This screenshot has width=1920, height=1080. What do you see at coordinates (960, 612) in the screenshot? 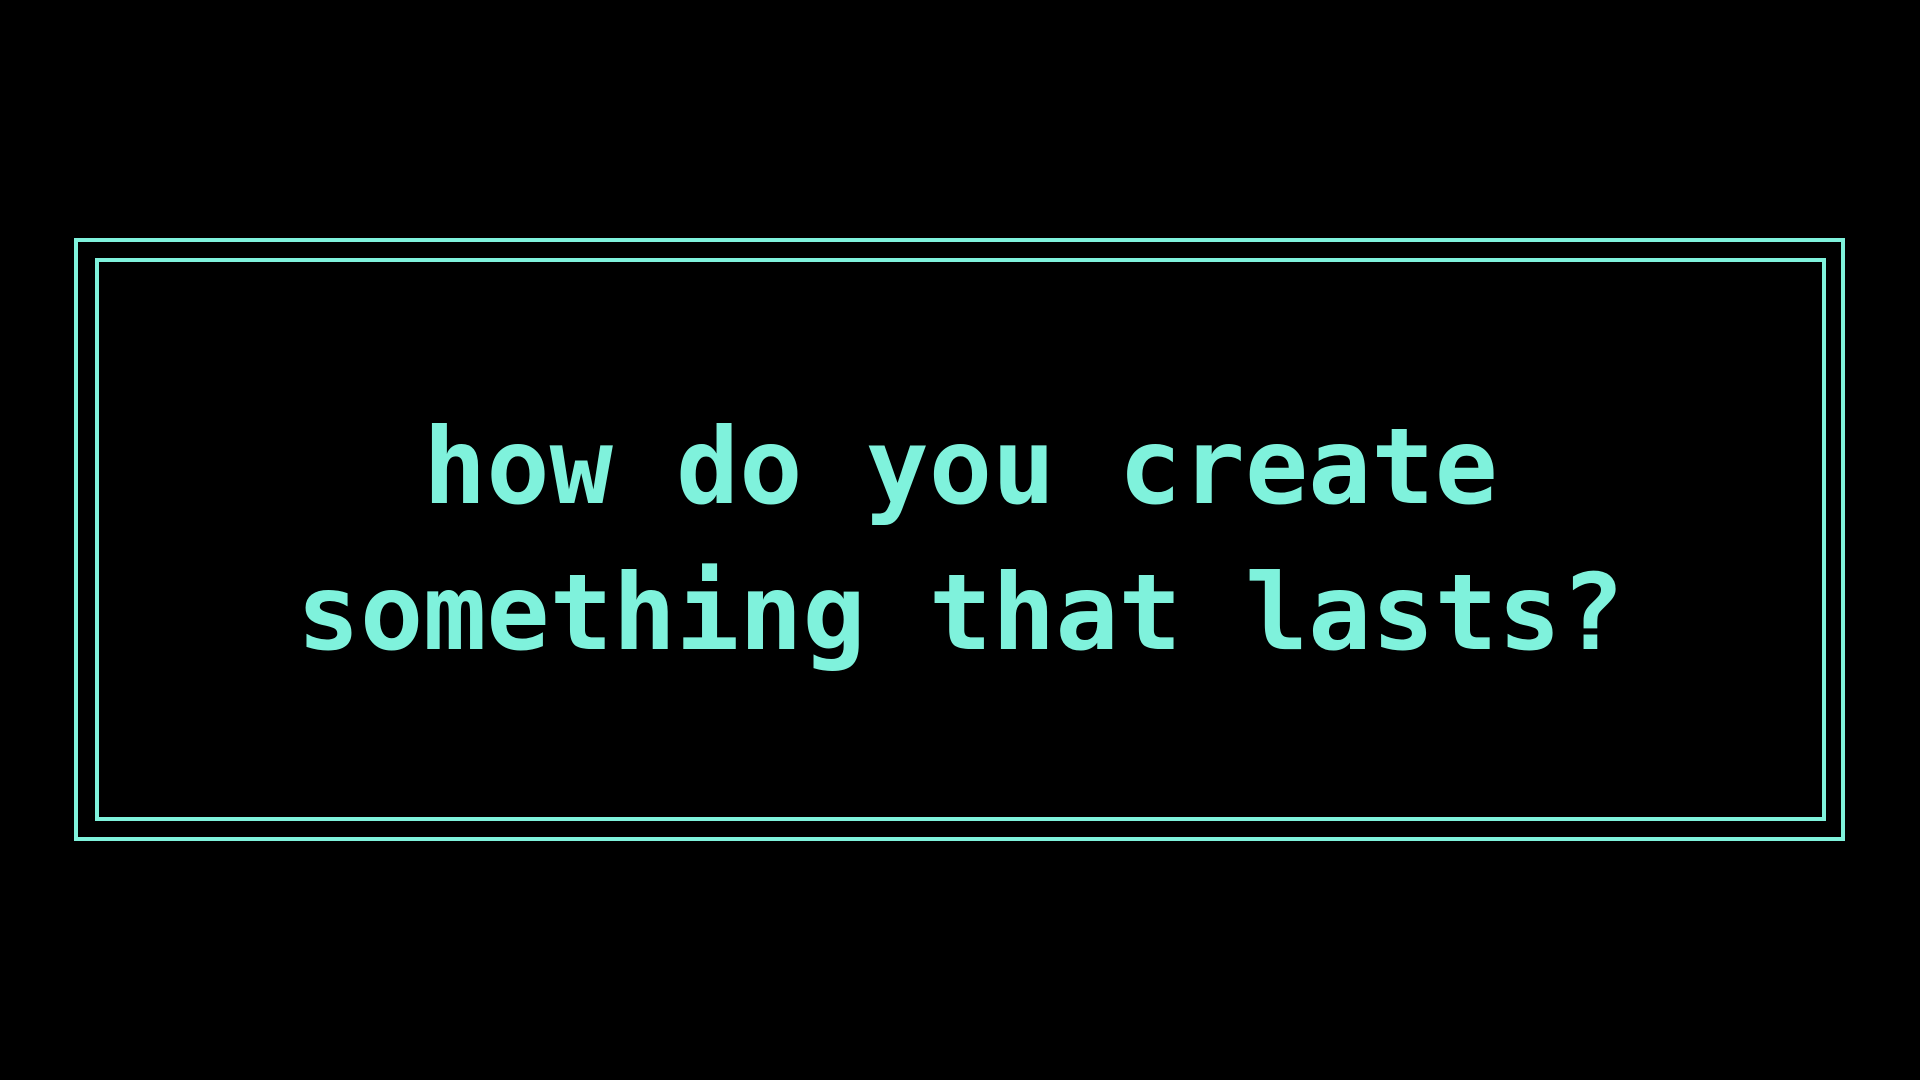
I see `title-line-2: something that lasts?` at bounding box center [960, 612].